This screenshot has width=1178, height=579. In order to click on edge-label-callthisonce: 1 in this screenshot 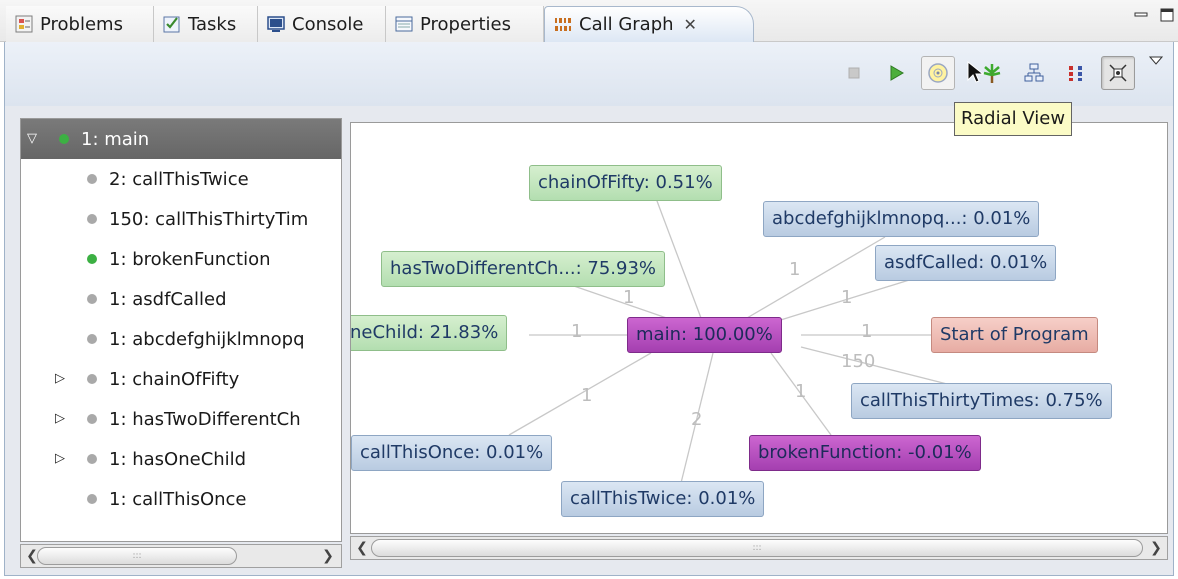, I will do `click(587, 395)`.